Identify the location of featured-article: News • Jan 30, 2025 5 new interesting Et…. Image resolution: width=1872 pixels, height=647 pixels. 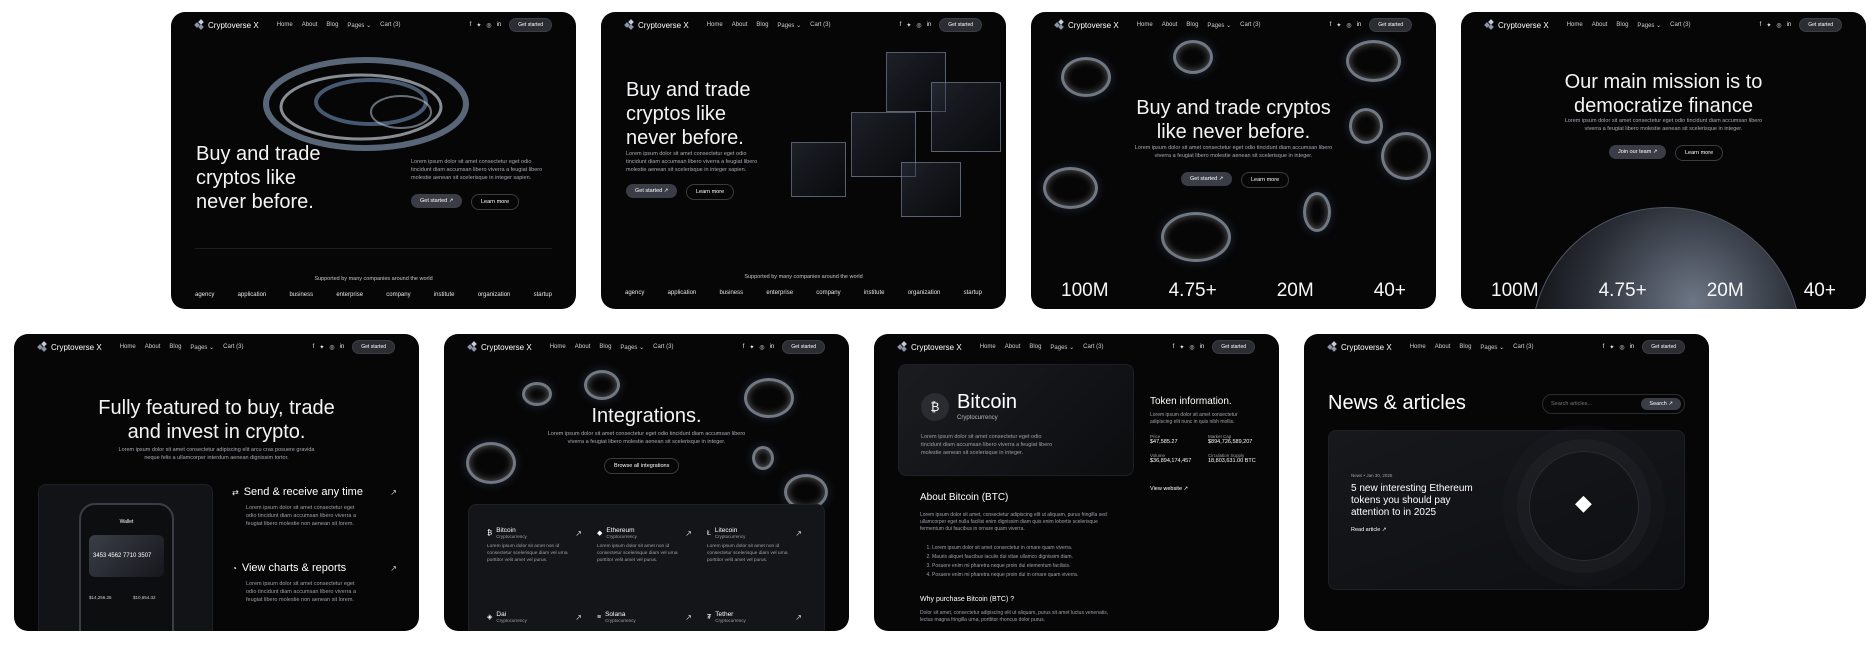
(1506, 510).